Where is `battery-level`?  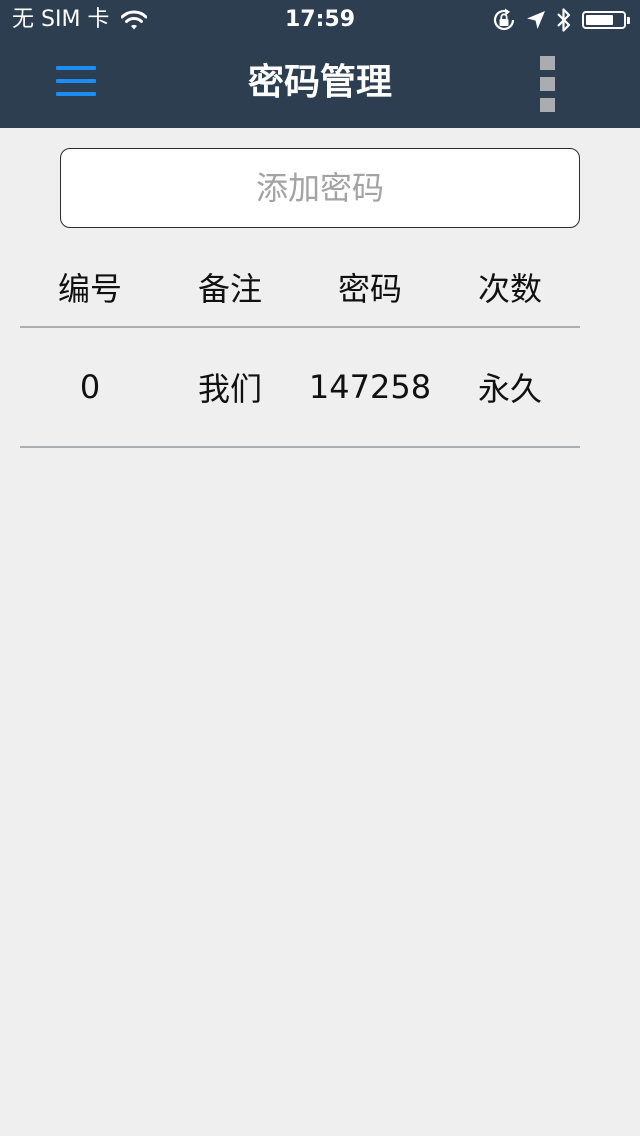 battery-level is located at coordinates (599, 20).